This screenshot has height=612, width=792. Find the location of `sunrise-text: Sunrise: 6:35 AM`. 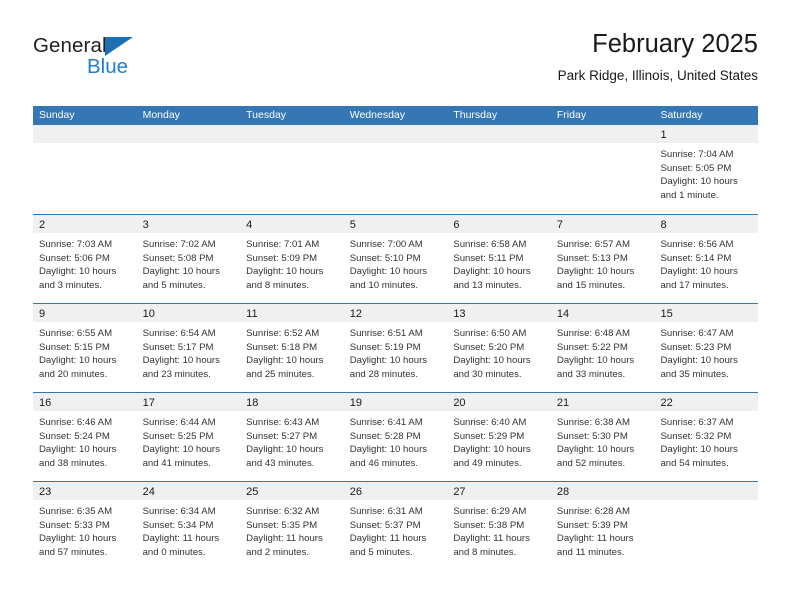

sunrise-text: Sunrise: 6:35 AM is located at coordinates (76, 511).